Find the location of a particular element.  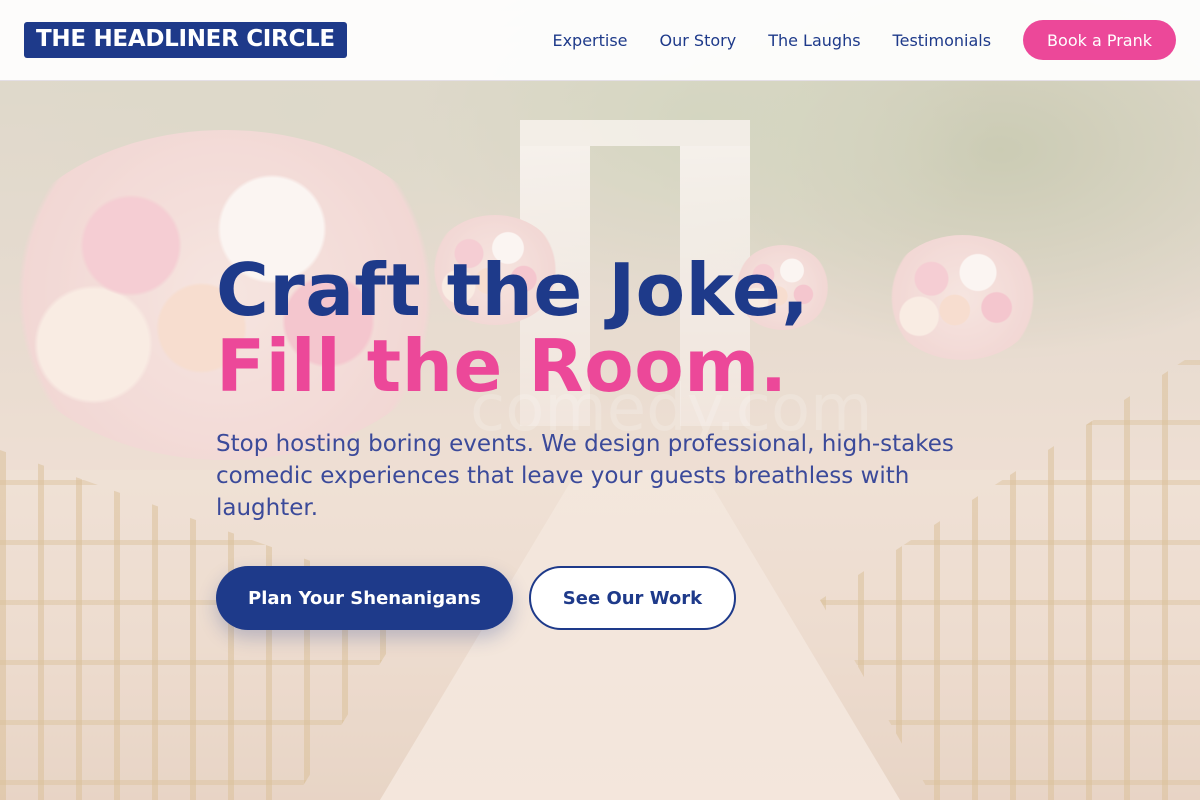

nav-link-our-story: Our Story is located at coordinates (698, 40).